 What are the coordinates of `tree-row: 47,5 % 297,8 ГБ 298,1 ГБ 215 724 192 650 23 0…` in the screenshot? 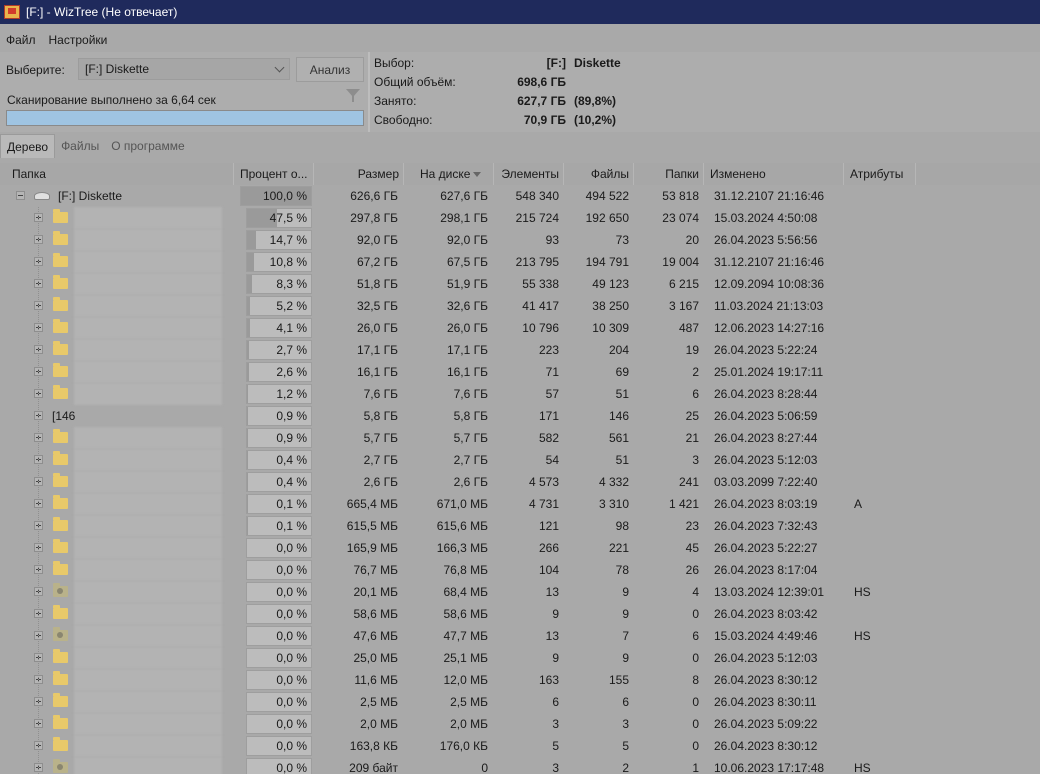 It's located at (520, 218).